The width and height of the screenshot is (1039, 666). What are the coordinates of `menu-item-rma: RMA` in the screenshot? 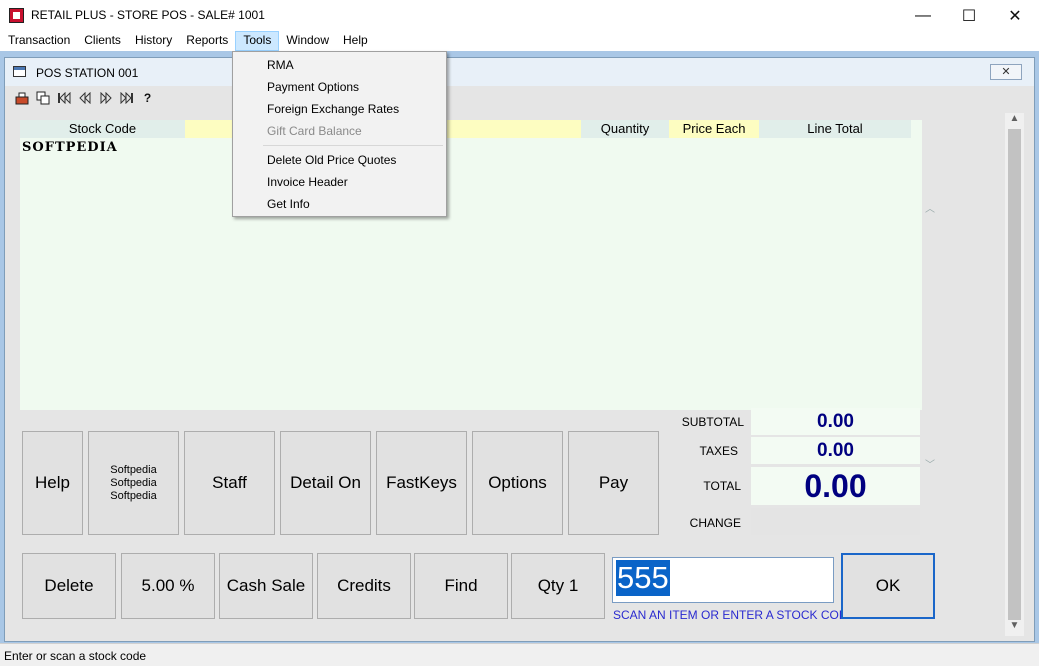 It's located at (280, 65).